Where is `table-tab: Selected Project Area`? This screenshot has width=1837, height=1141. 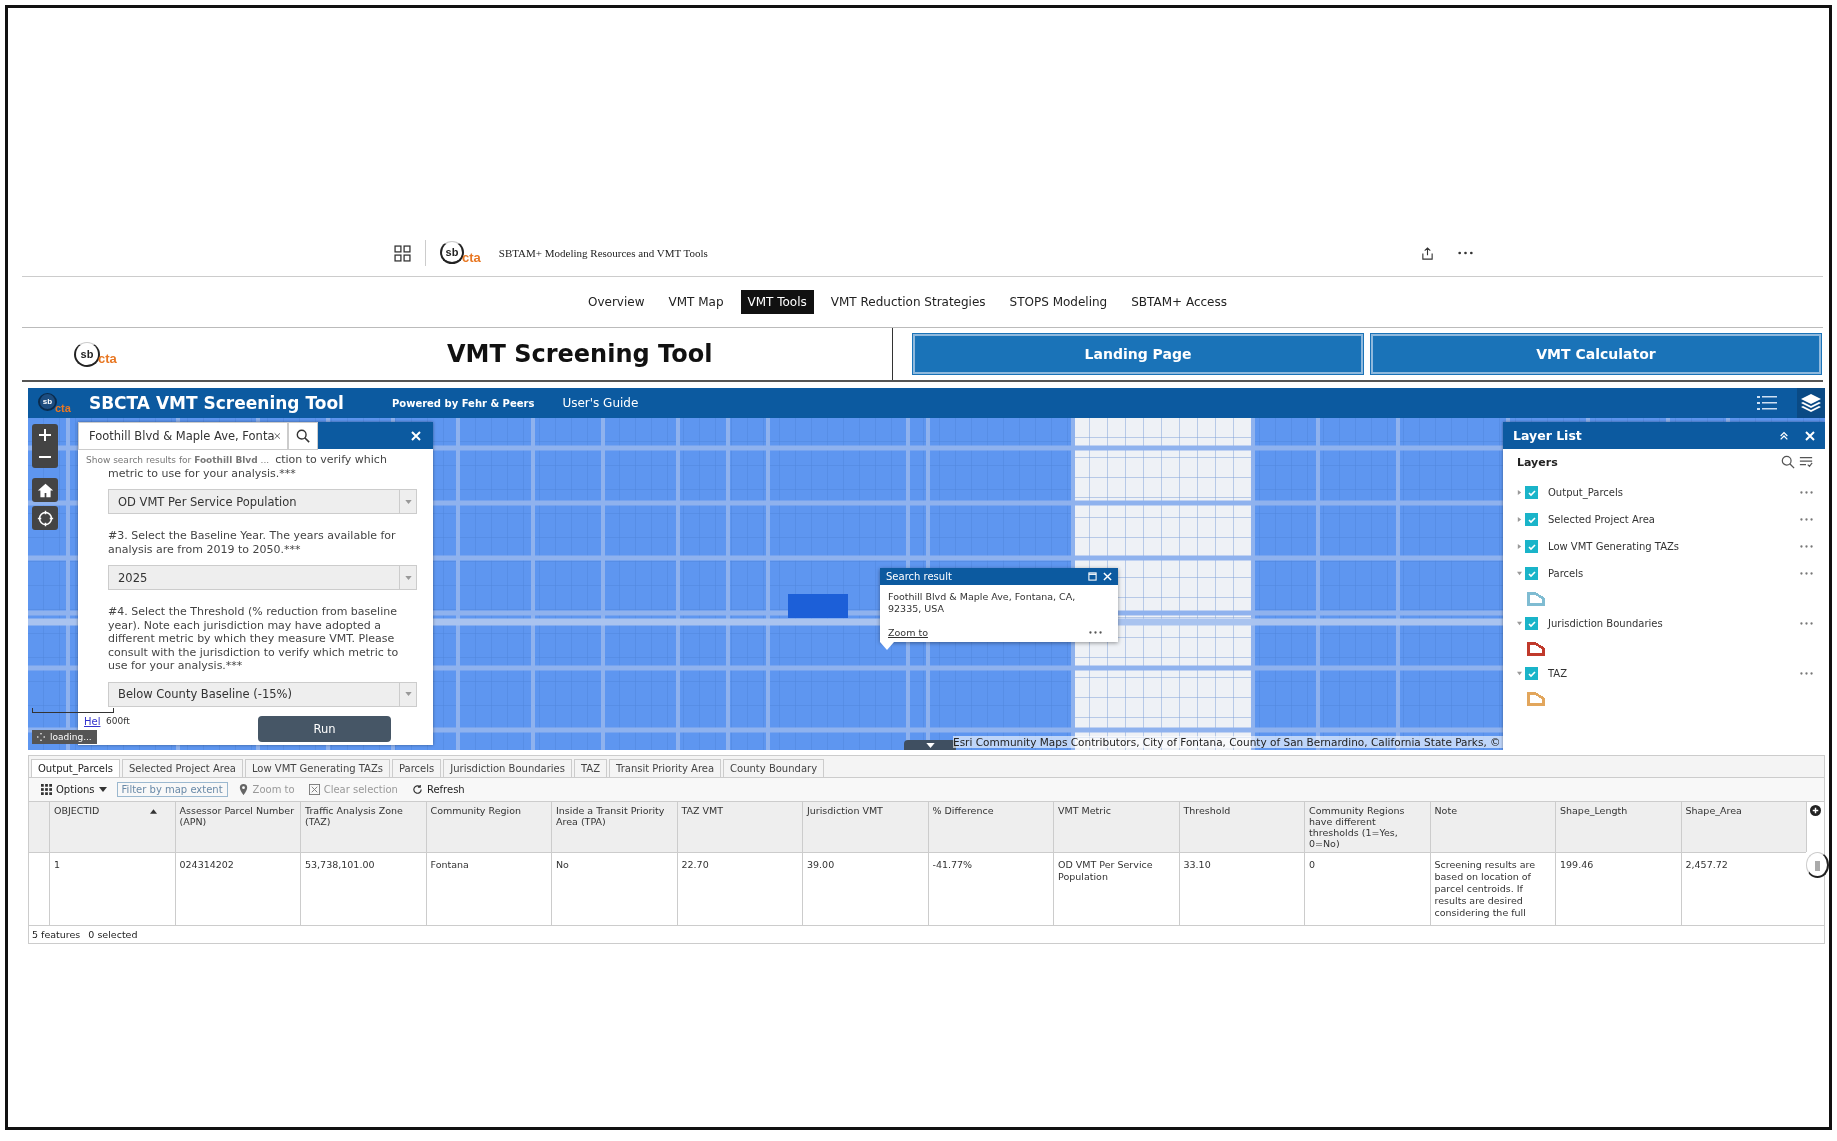
table-tab: Selected Project Area is located at coordinates (182, 768).